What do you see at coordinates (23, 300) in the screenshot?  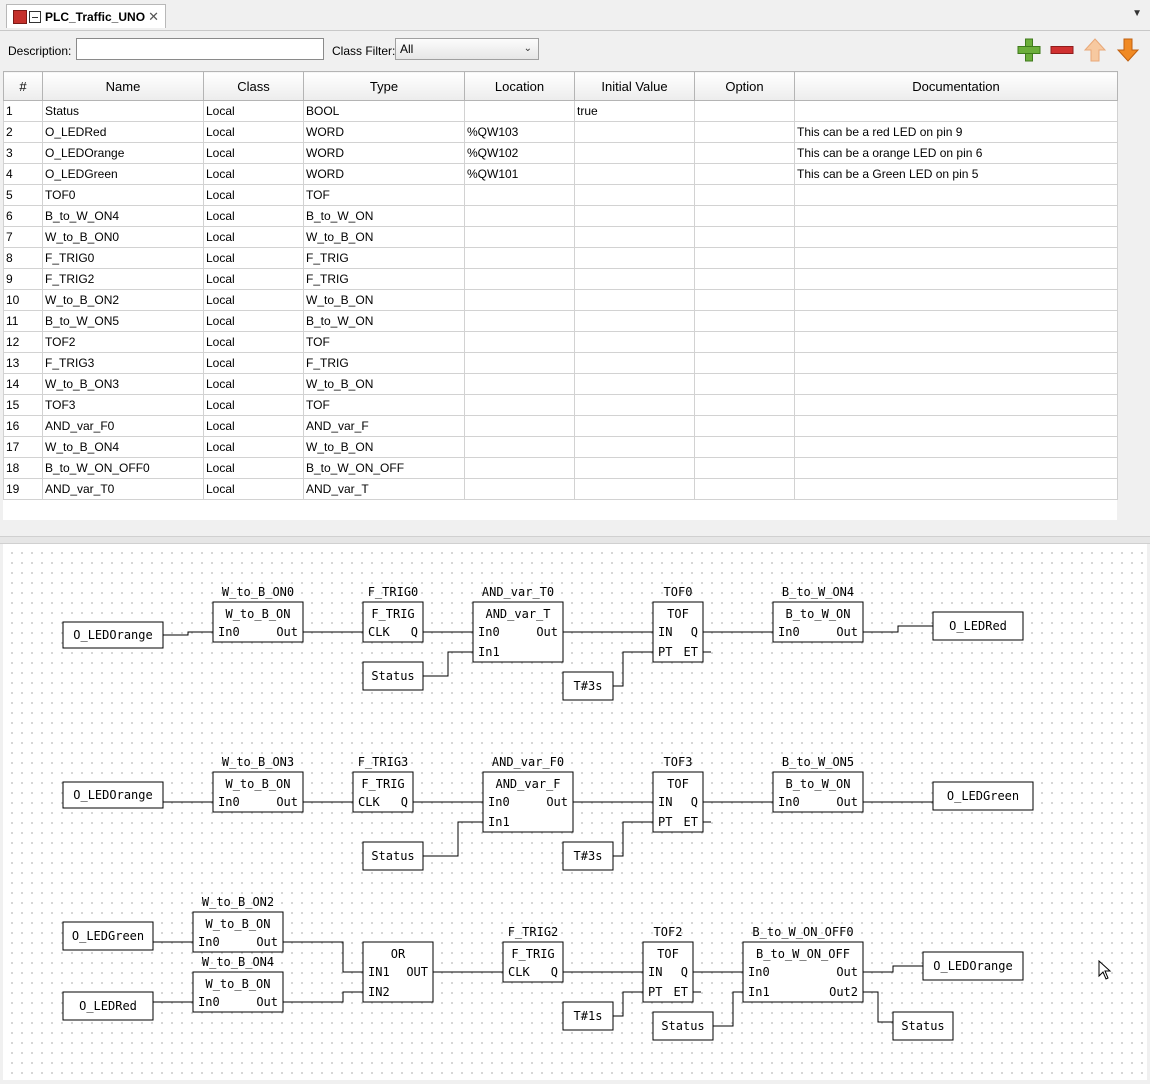 I see `table-cell: 10` at bounding box center [23, 300].